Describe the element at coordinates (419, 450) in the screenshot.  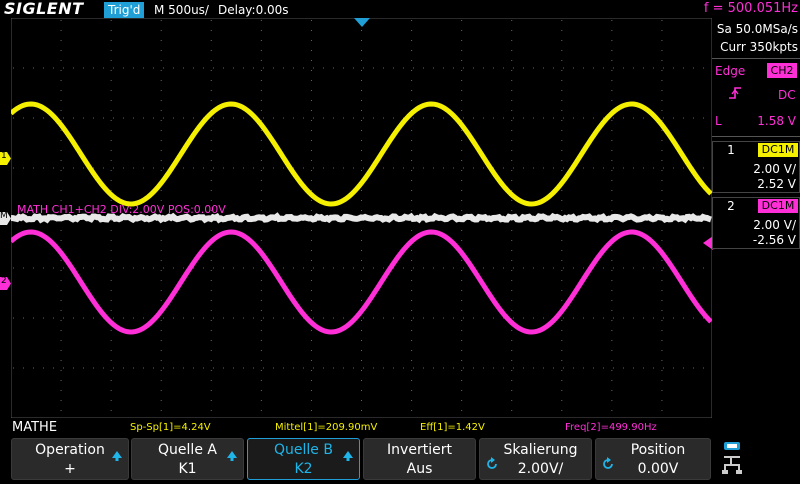
I see `softkey-label: Invertiert` at that location.